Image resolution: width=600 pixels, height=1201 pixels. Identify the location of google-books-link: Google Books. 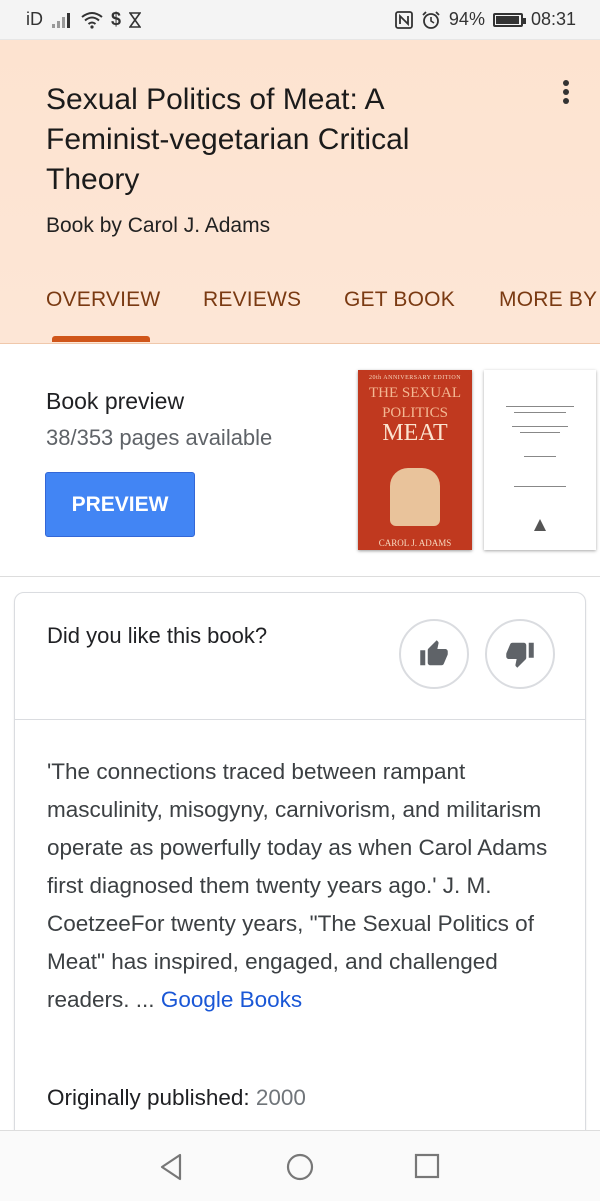
(231, 999).